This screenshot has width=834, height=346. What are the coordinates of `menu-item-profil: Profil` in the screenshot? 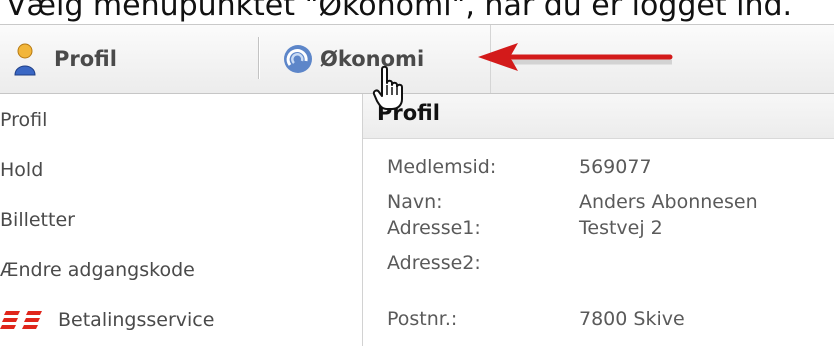 It's located at (64, 59).